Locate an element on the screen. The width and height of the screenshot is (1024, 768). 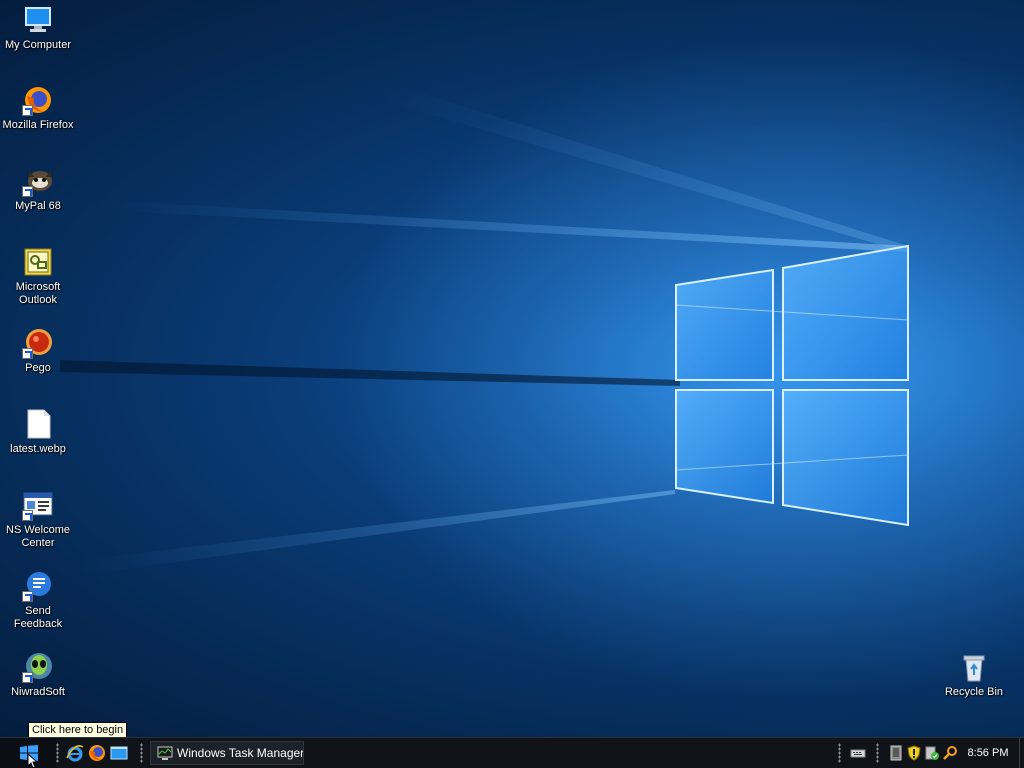
start-tooltip: Click here to begin is located at coordinates (78, 730).